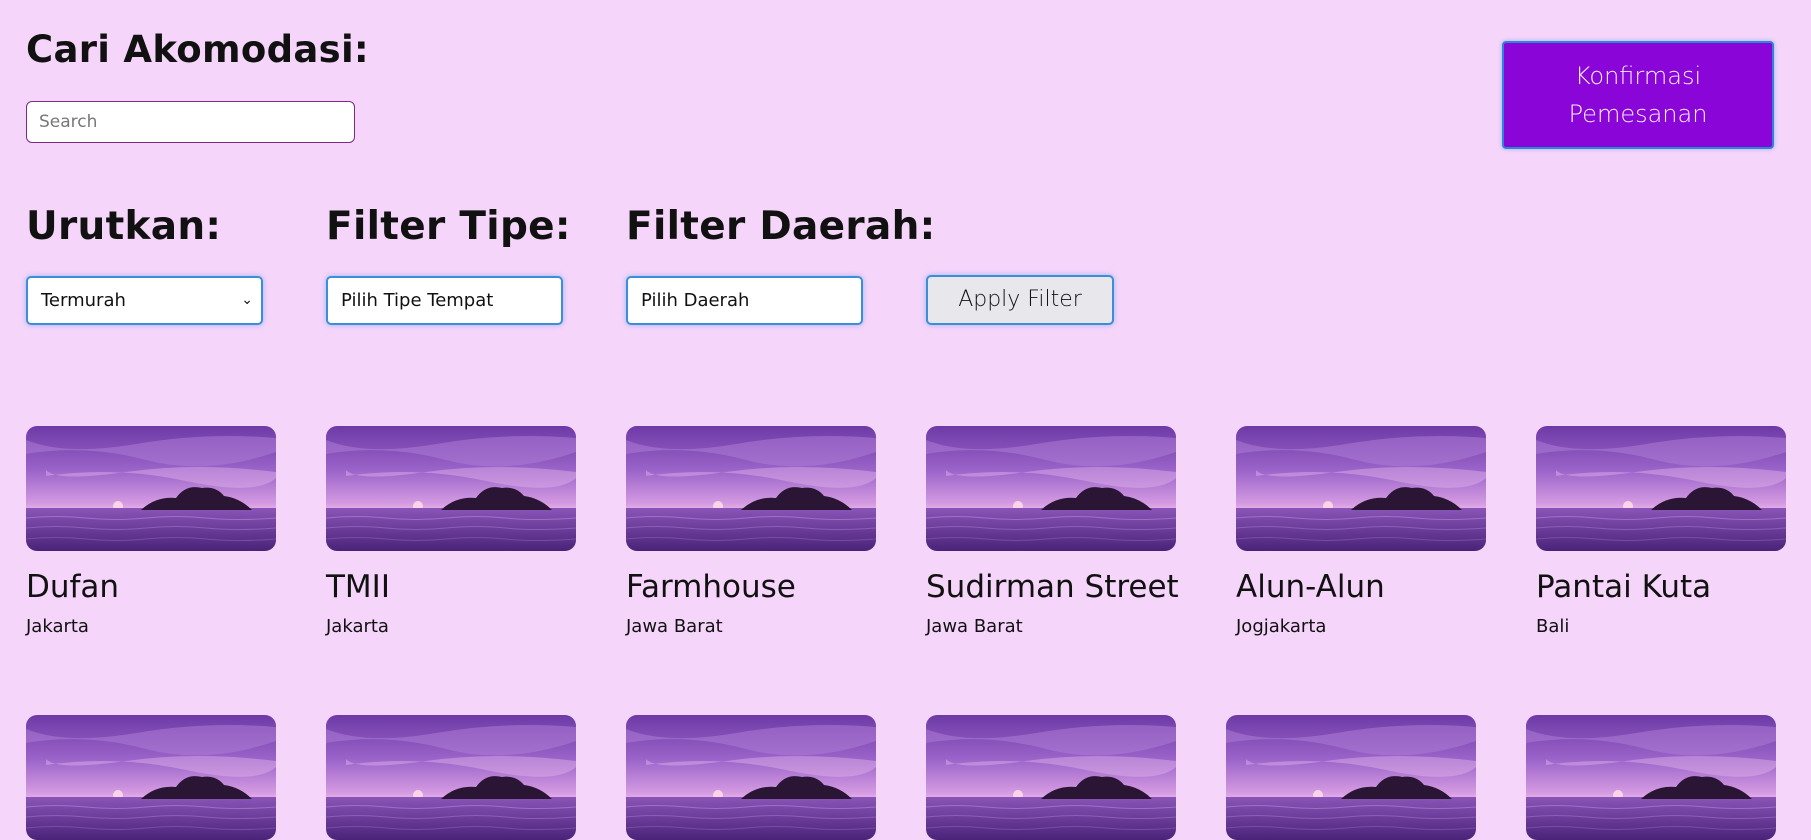 The width and height of the screenshot is (1811, 840). I want to click on place-card: Alun-Alun Jogjakarta, so click(1366, 531).